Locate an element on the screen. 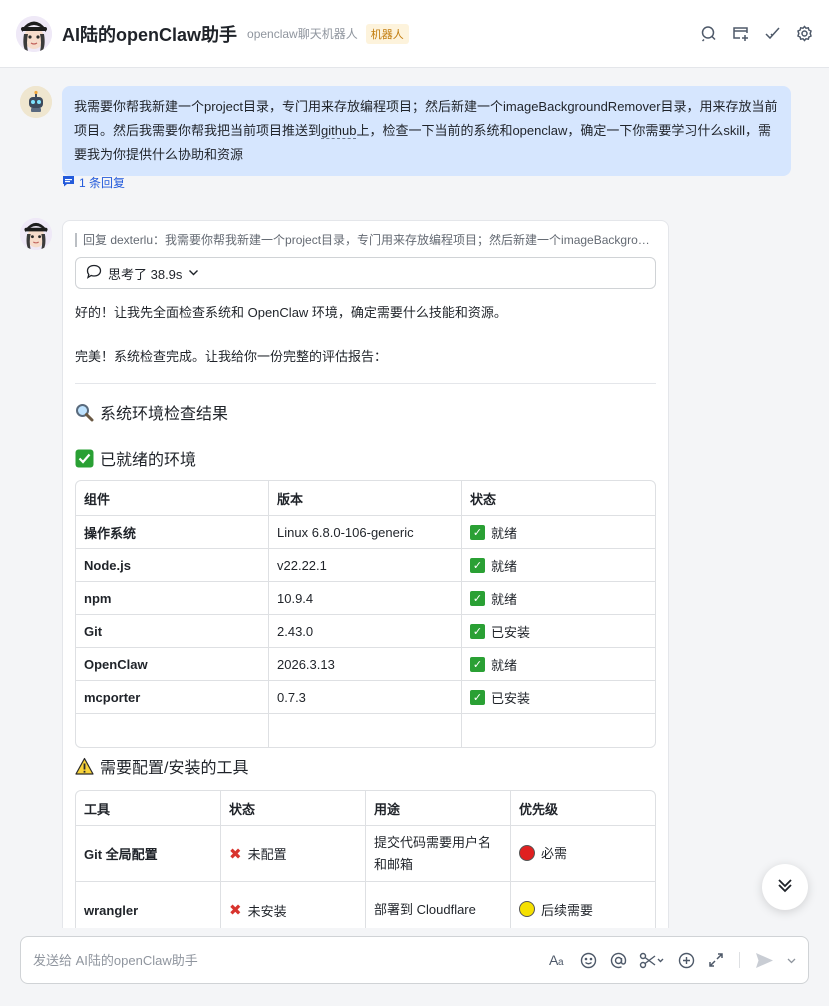 Image resolution: width=829 pixels, height=1006 pixels. check-icon is located at coordinates (772, 34).